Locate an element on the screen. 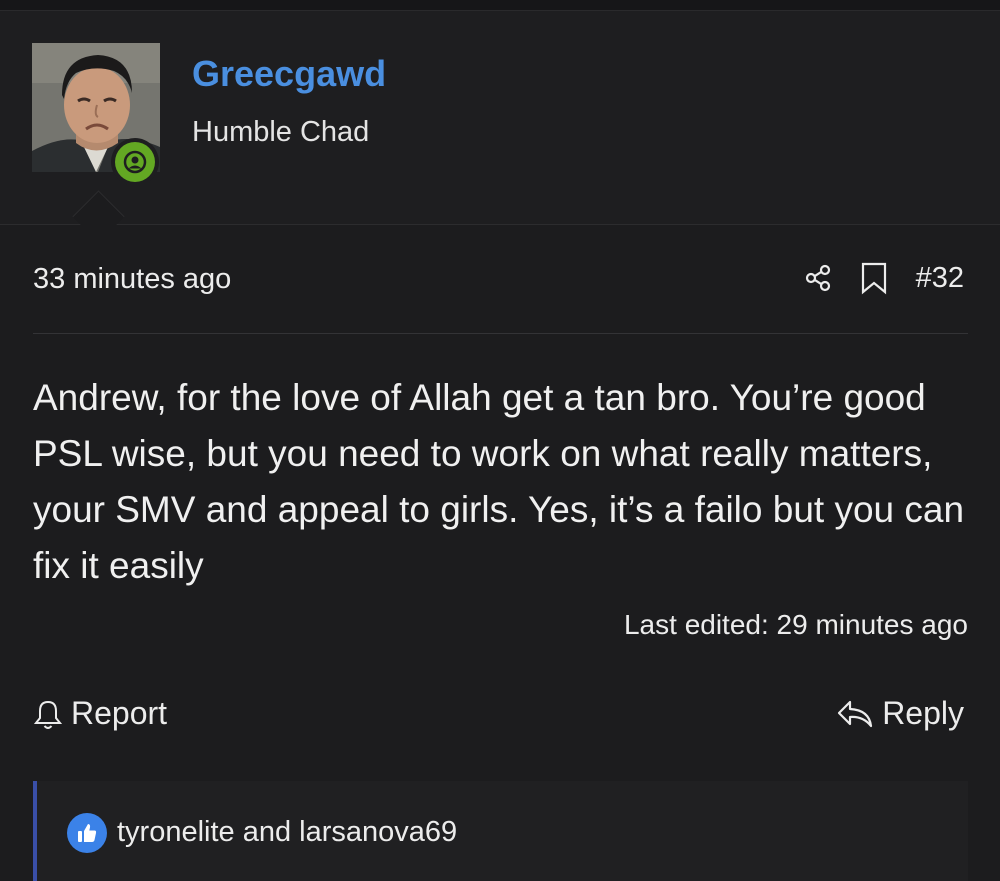 The height and width of the screenshot is (881, 1000). online-status-badge is located at coordinates (135, 162).